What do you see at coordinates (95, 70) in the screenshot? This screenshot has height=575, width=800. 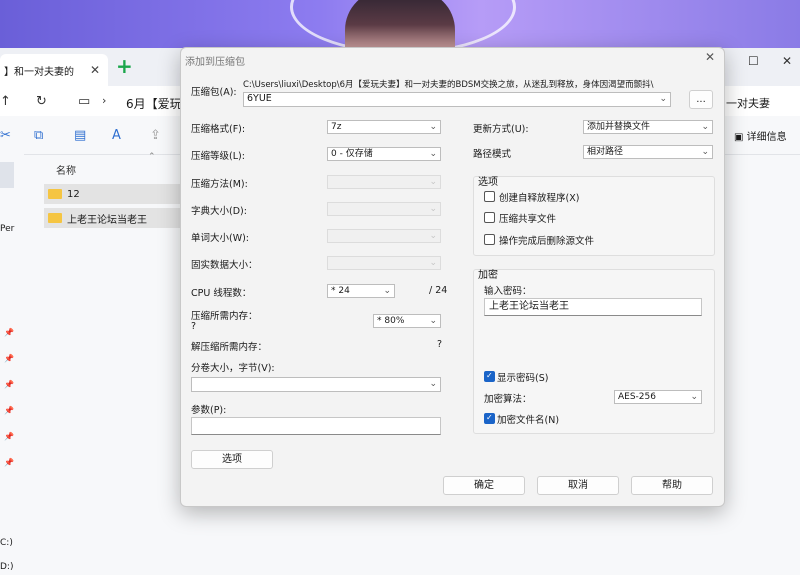 I see `tab-close-icon: ✕` at bounding box center [95, 70].